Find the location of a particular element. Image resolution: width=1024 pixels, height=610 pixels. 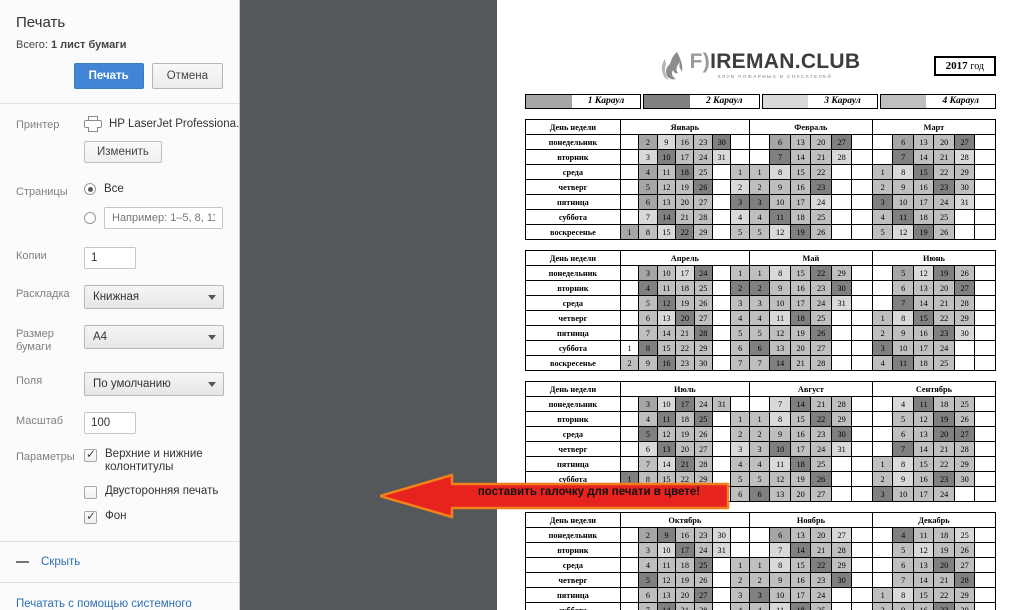

pages-all-label: Все is located at coordinates (114, 189).